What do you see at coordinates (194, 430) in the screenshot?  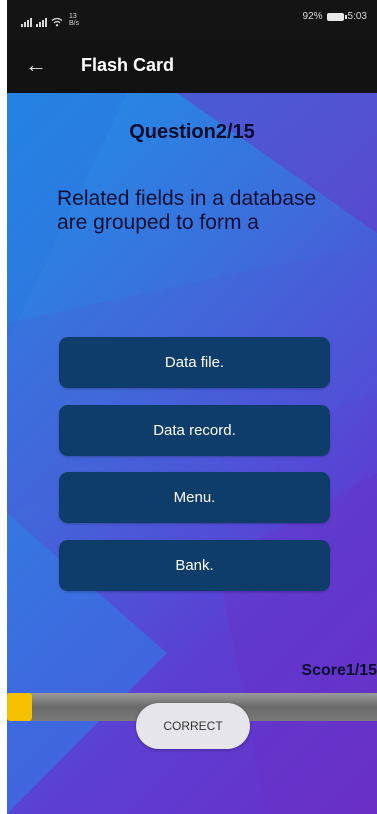 I see `answer-option: Data record.` at bounding box center [194, 430].